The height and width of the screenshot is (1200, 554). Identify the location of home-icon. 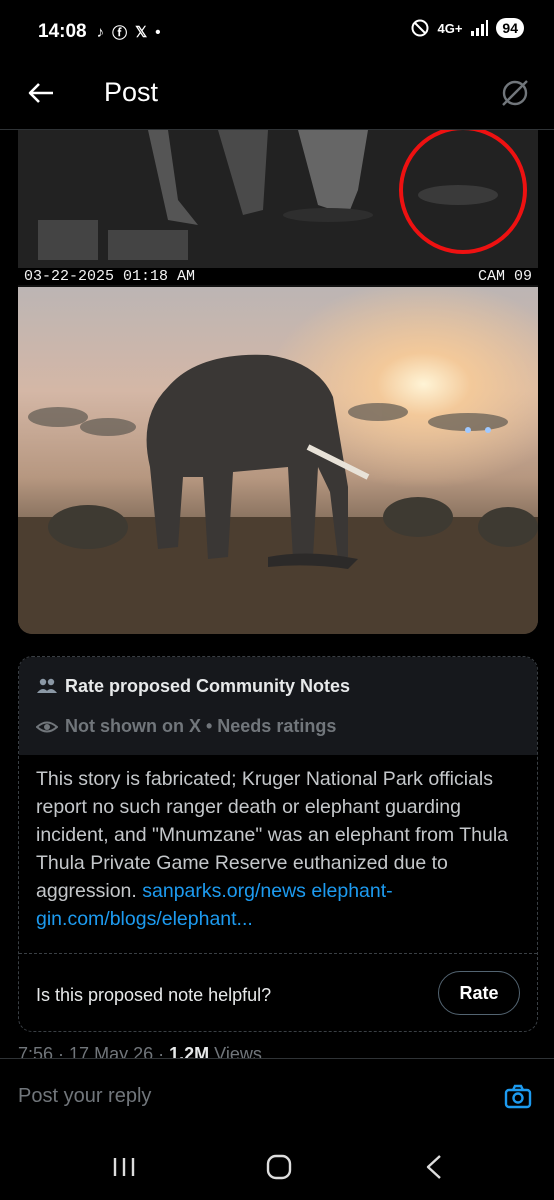
(279, 1167).